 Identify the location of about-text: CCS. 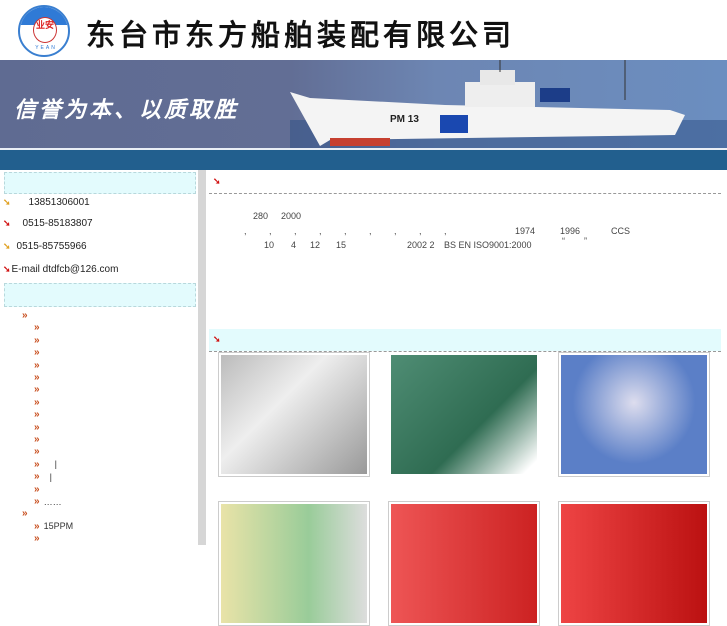
(621, 231).